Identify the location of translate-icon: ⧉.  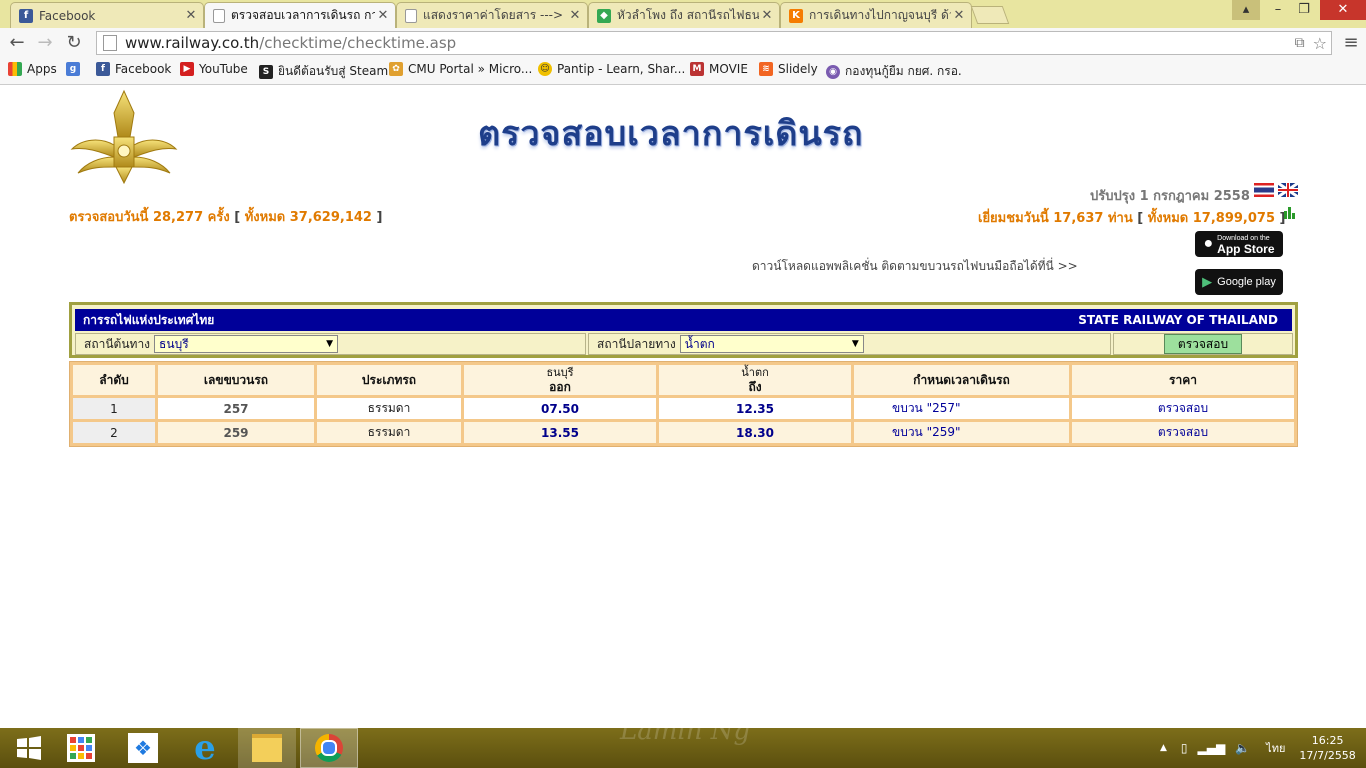
(1300, 43).